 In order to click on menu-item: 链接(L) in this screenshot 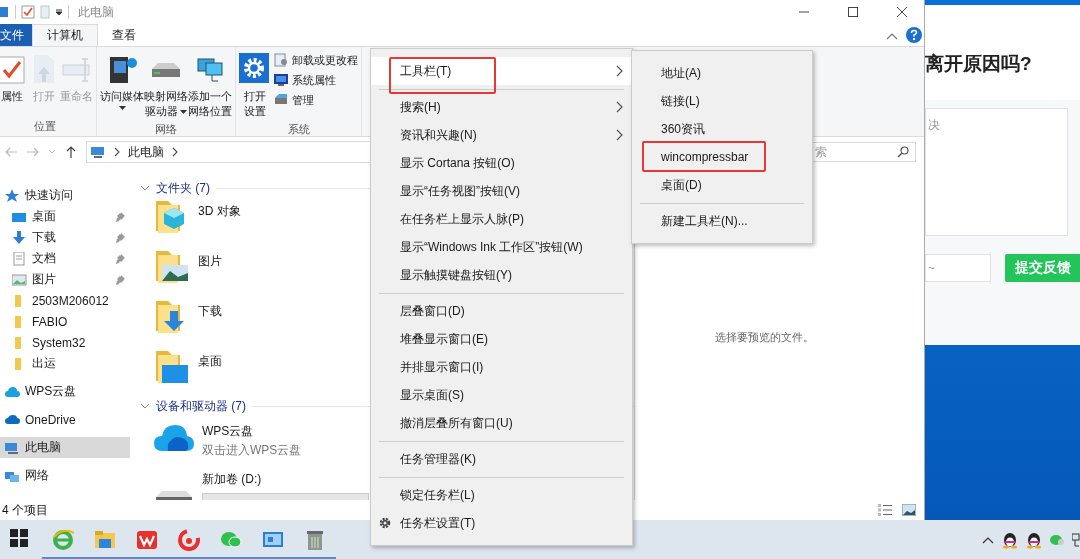, I will do `click(722, 101)`.